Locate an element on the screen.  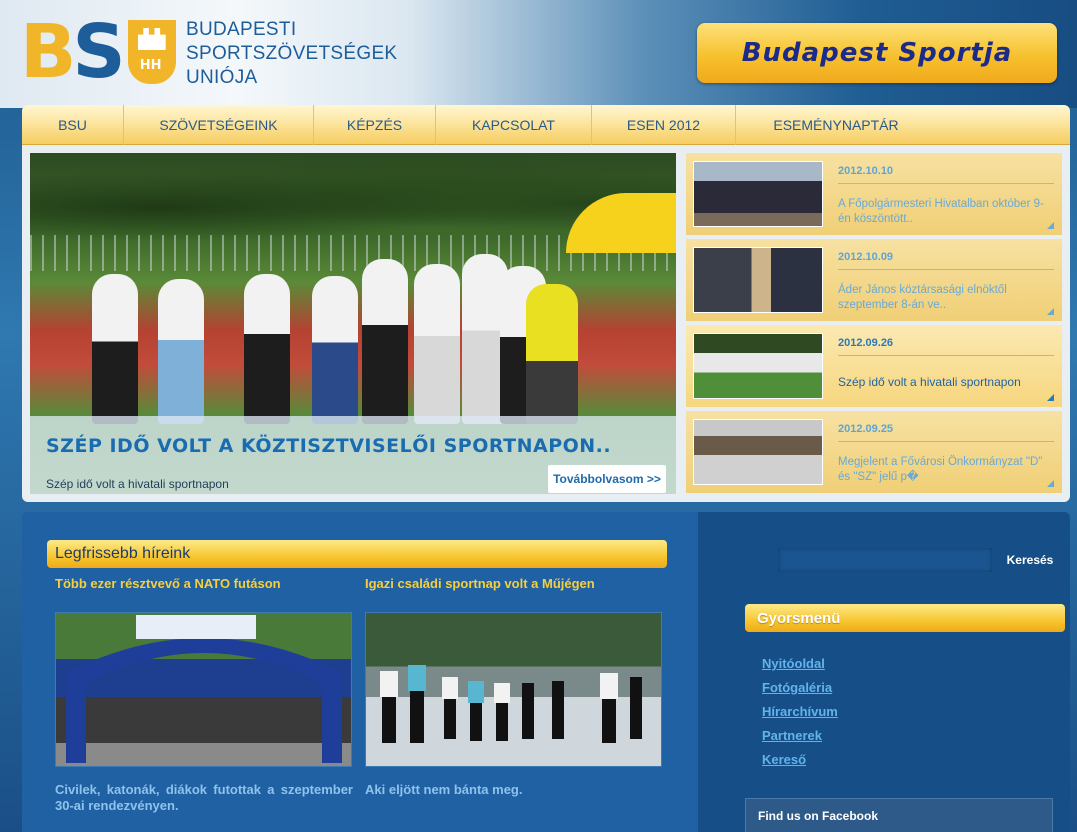
search-input is located at coordinates (885, 560).